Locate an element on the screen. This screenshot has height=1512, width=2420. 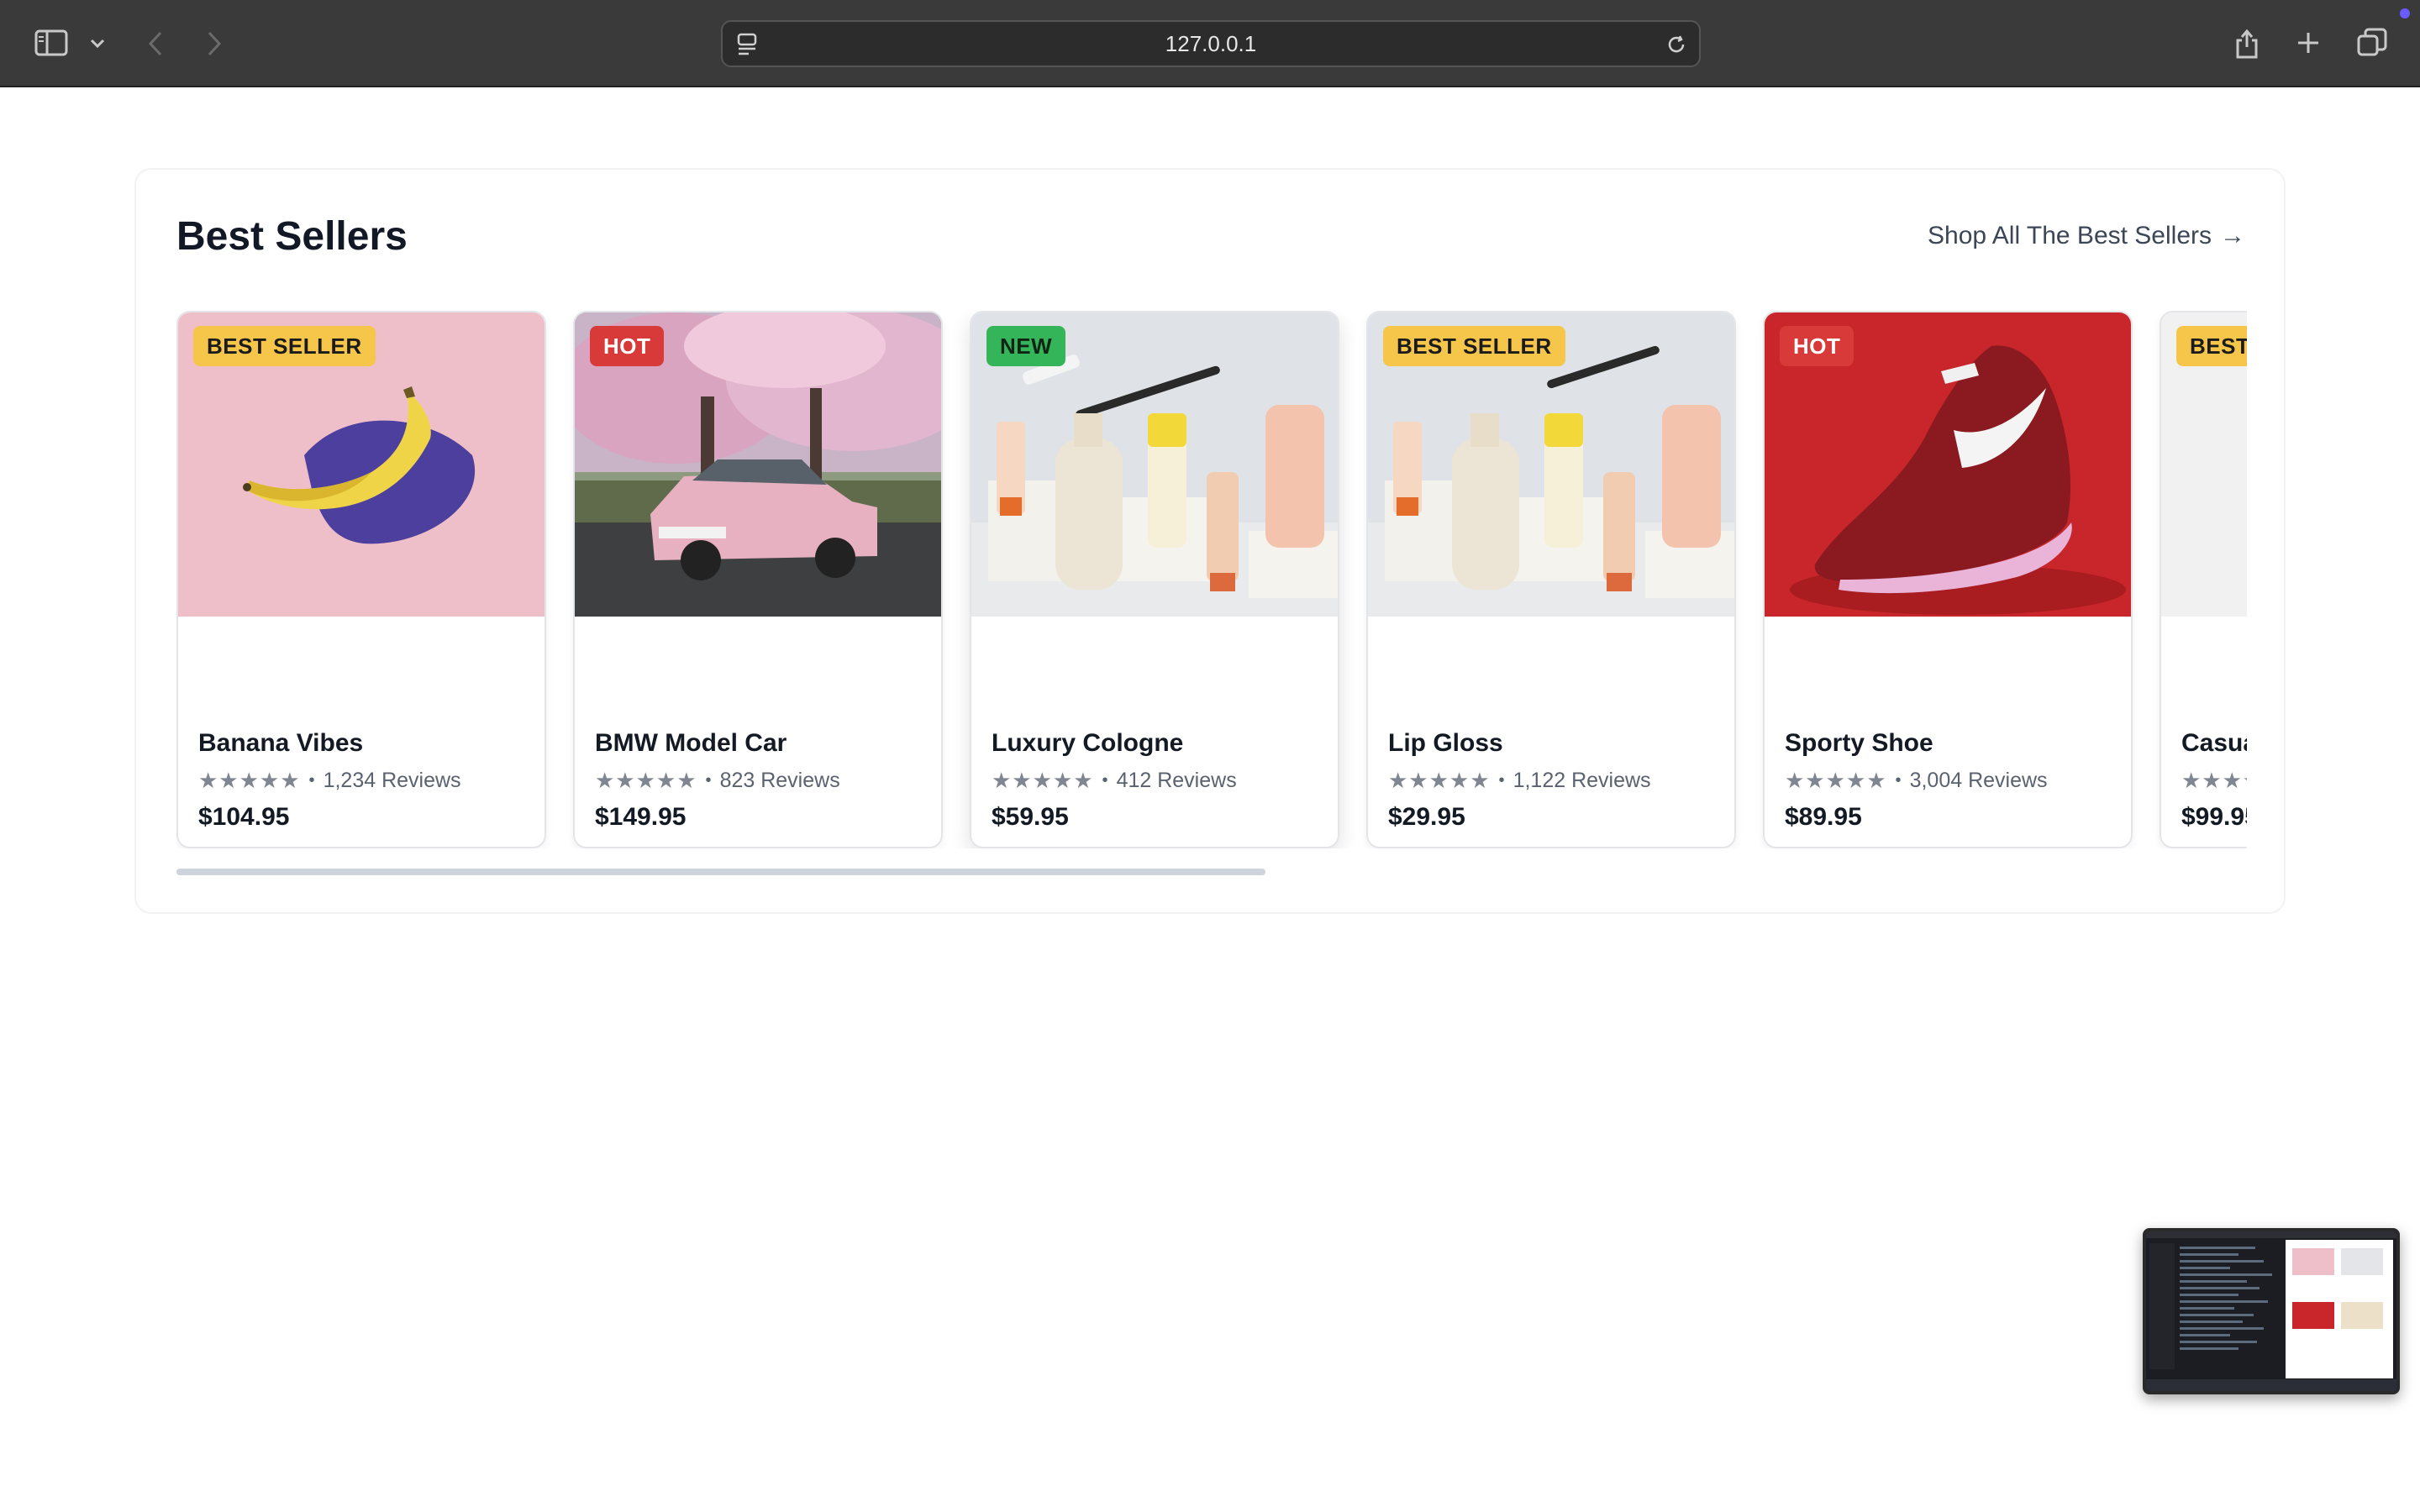
chevron-down-icon is located at coordinates (97, 44).